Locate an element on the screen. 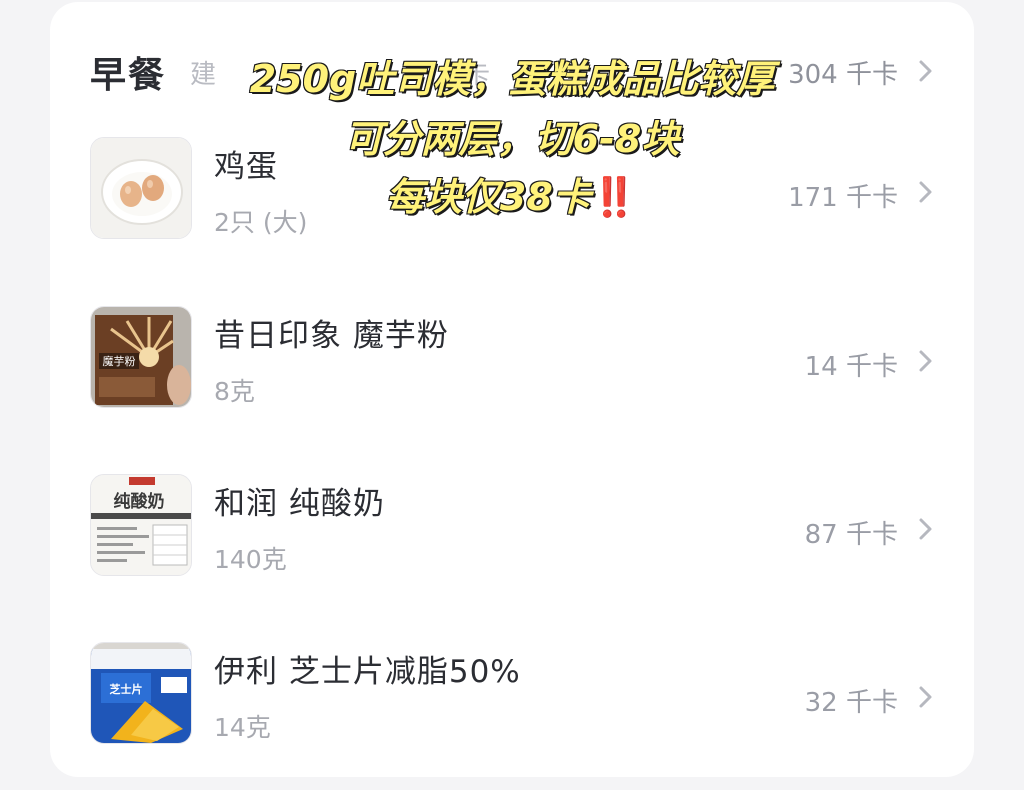  food-row-yogurt: 纯酸奶 和润 纯酸奶 140克 87 千卡 is located at coordinates (514, 526).